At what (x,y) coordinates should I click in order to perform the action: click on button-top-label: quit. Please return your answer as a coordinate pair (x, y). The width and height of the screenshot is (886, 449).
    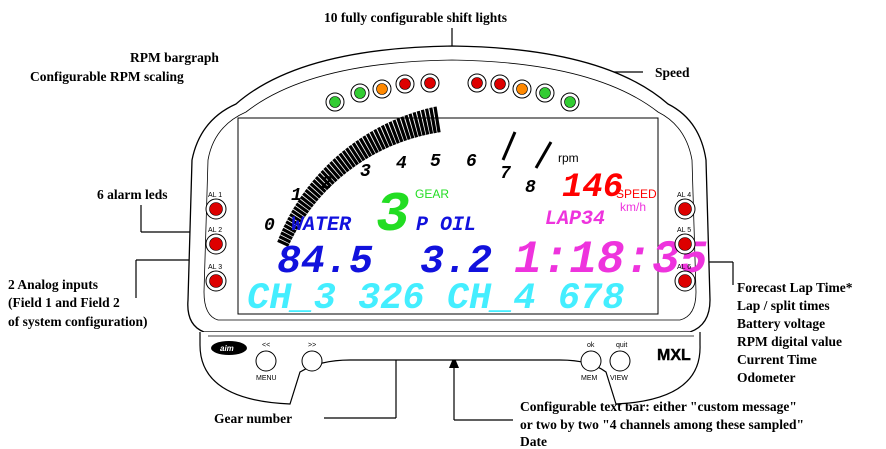
    Looking at the image, I should click on (621, 345).